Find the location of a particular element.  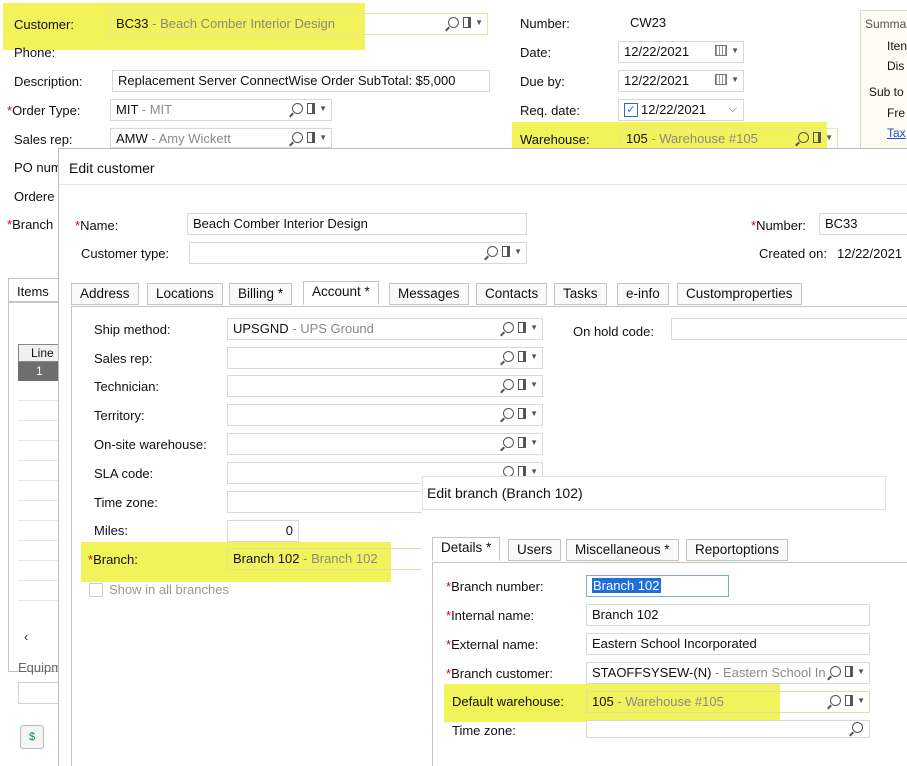

customer-code: BC33 is located at coordinates (132, 23).